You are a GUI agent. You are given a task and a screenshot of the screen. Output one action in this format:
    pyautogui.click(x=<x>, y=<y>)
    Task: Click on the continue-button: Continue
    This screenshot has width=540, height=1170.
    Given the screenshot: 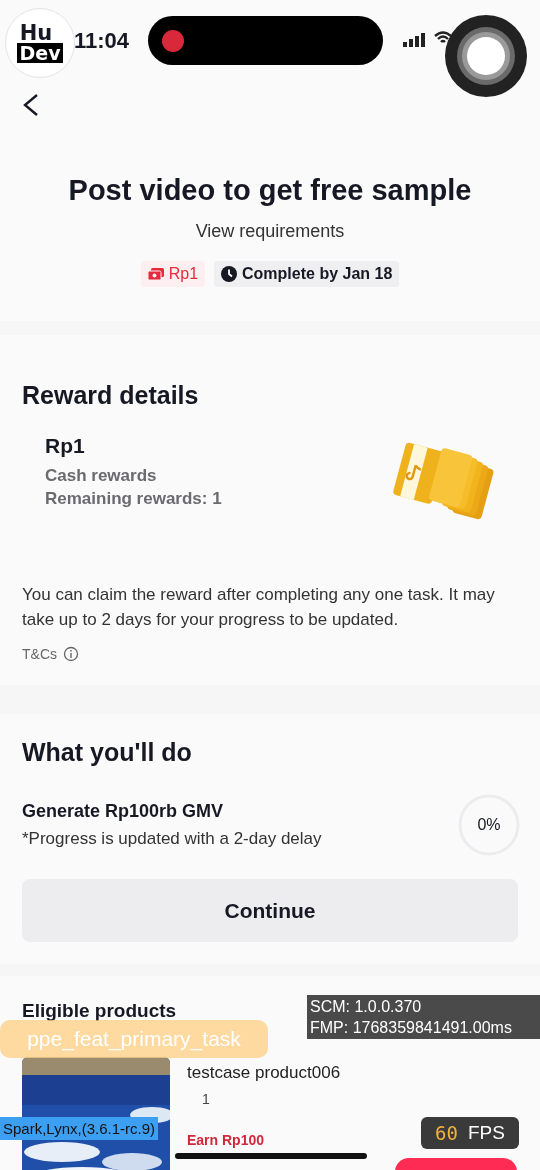 What is the action you would take?
    pyautogui.click(x=270, y=910)
    